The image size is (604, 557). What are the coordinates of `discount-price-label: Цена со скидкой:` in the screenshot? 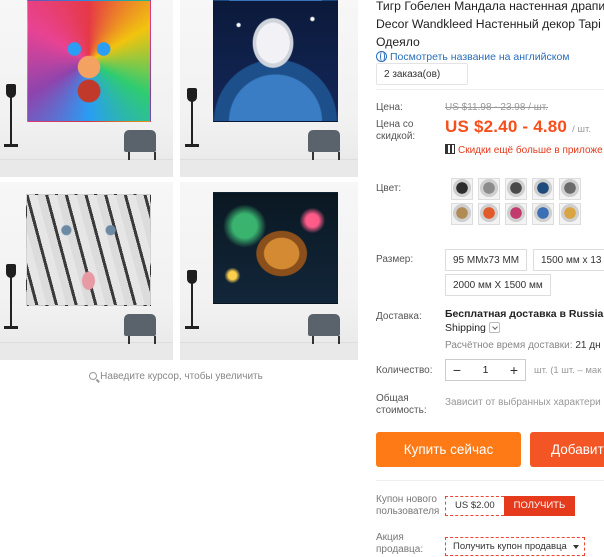 It's located at (395, 131).